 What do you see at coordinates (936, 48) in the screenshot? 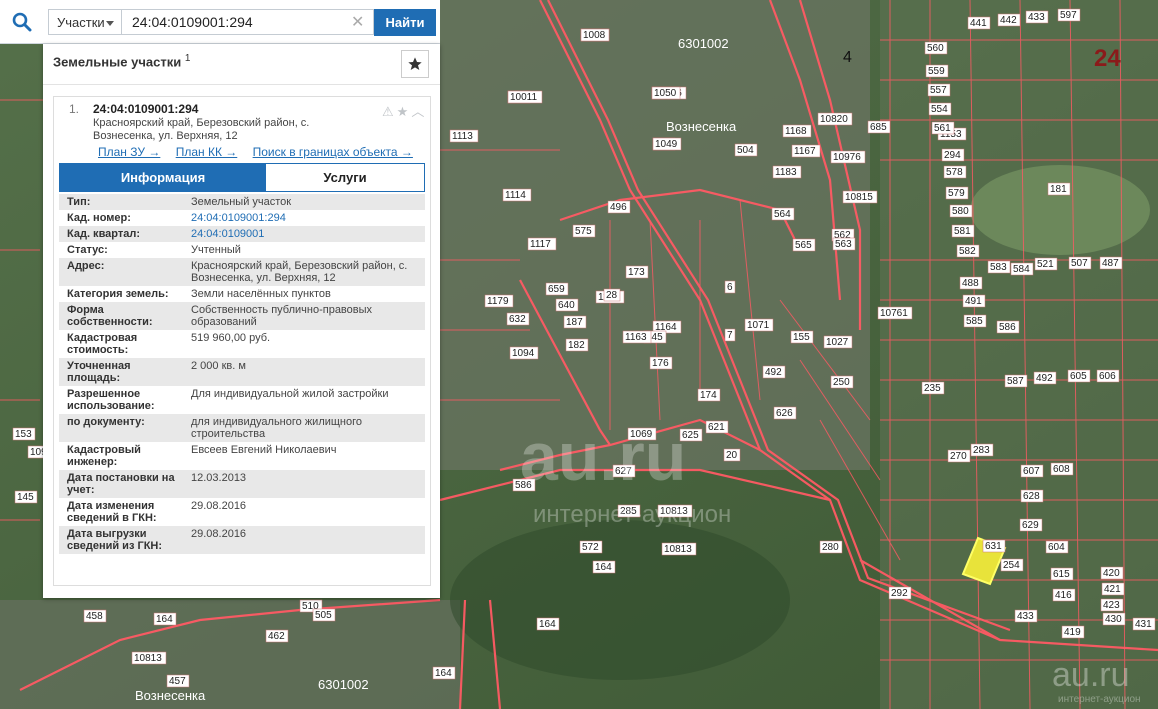
I see `parcel-label: 560` at bounding box center [936, 48].